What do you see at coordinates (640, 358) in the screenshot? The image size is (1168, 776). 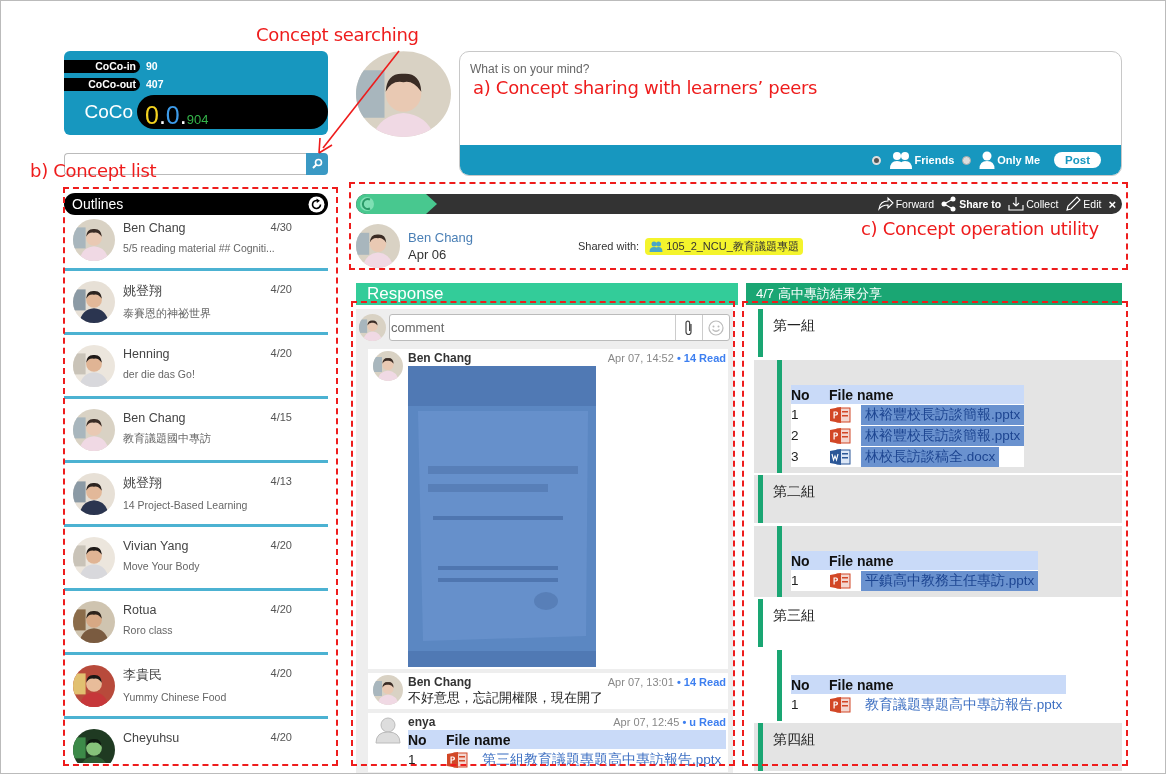 I see `comment-time: Apr 07, 14:52` at bounding box center [640, 358].